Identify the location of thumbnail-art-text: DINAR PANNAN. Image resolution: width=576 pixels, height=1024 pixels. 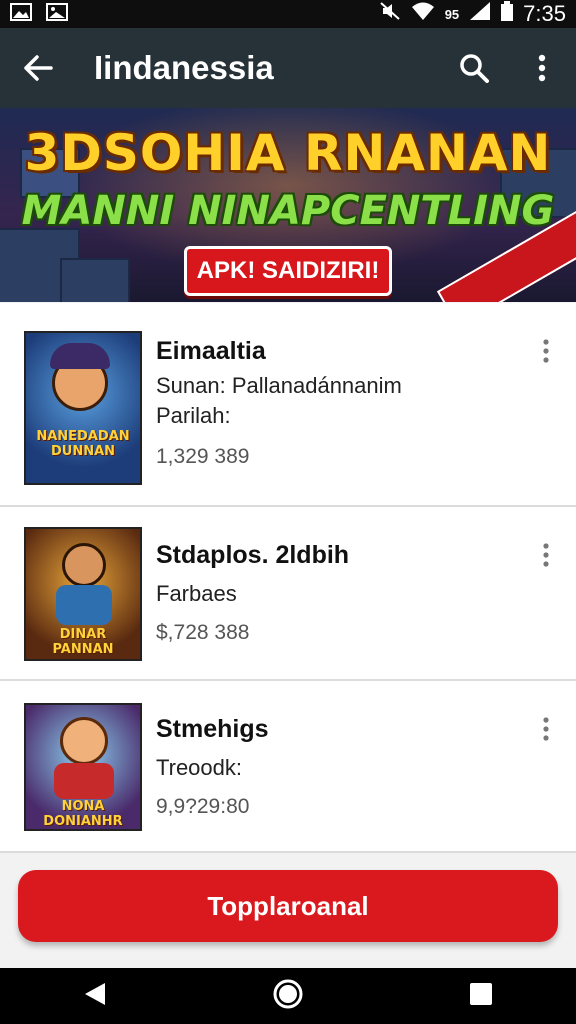
(83, 642).